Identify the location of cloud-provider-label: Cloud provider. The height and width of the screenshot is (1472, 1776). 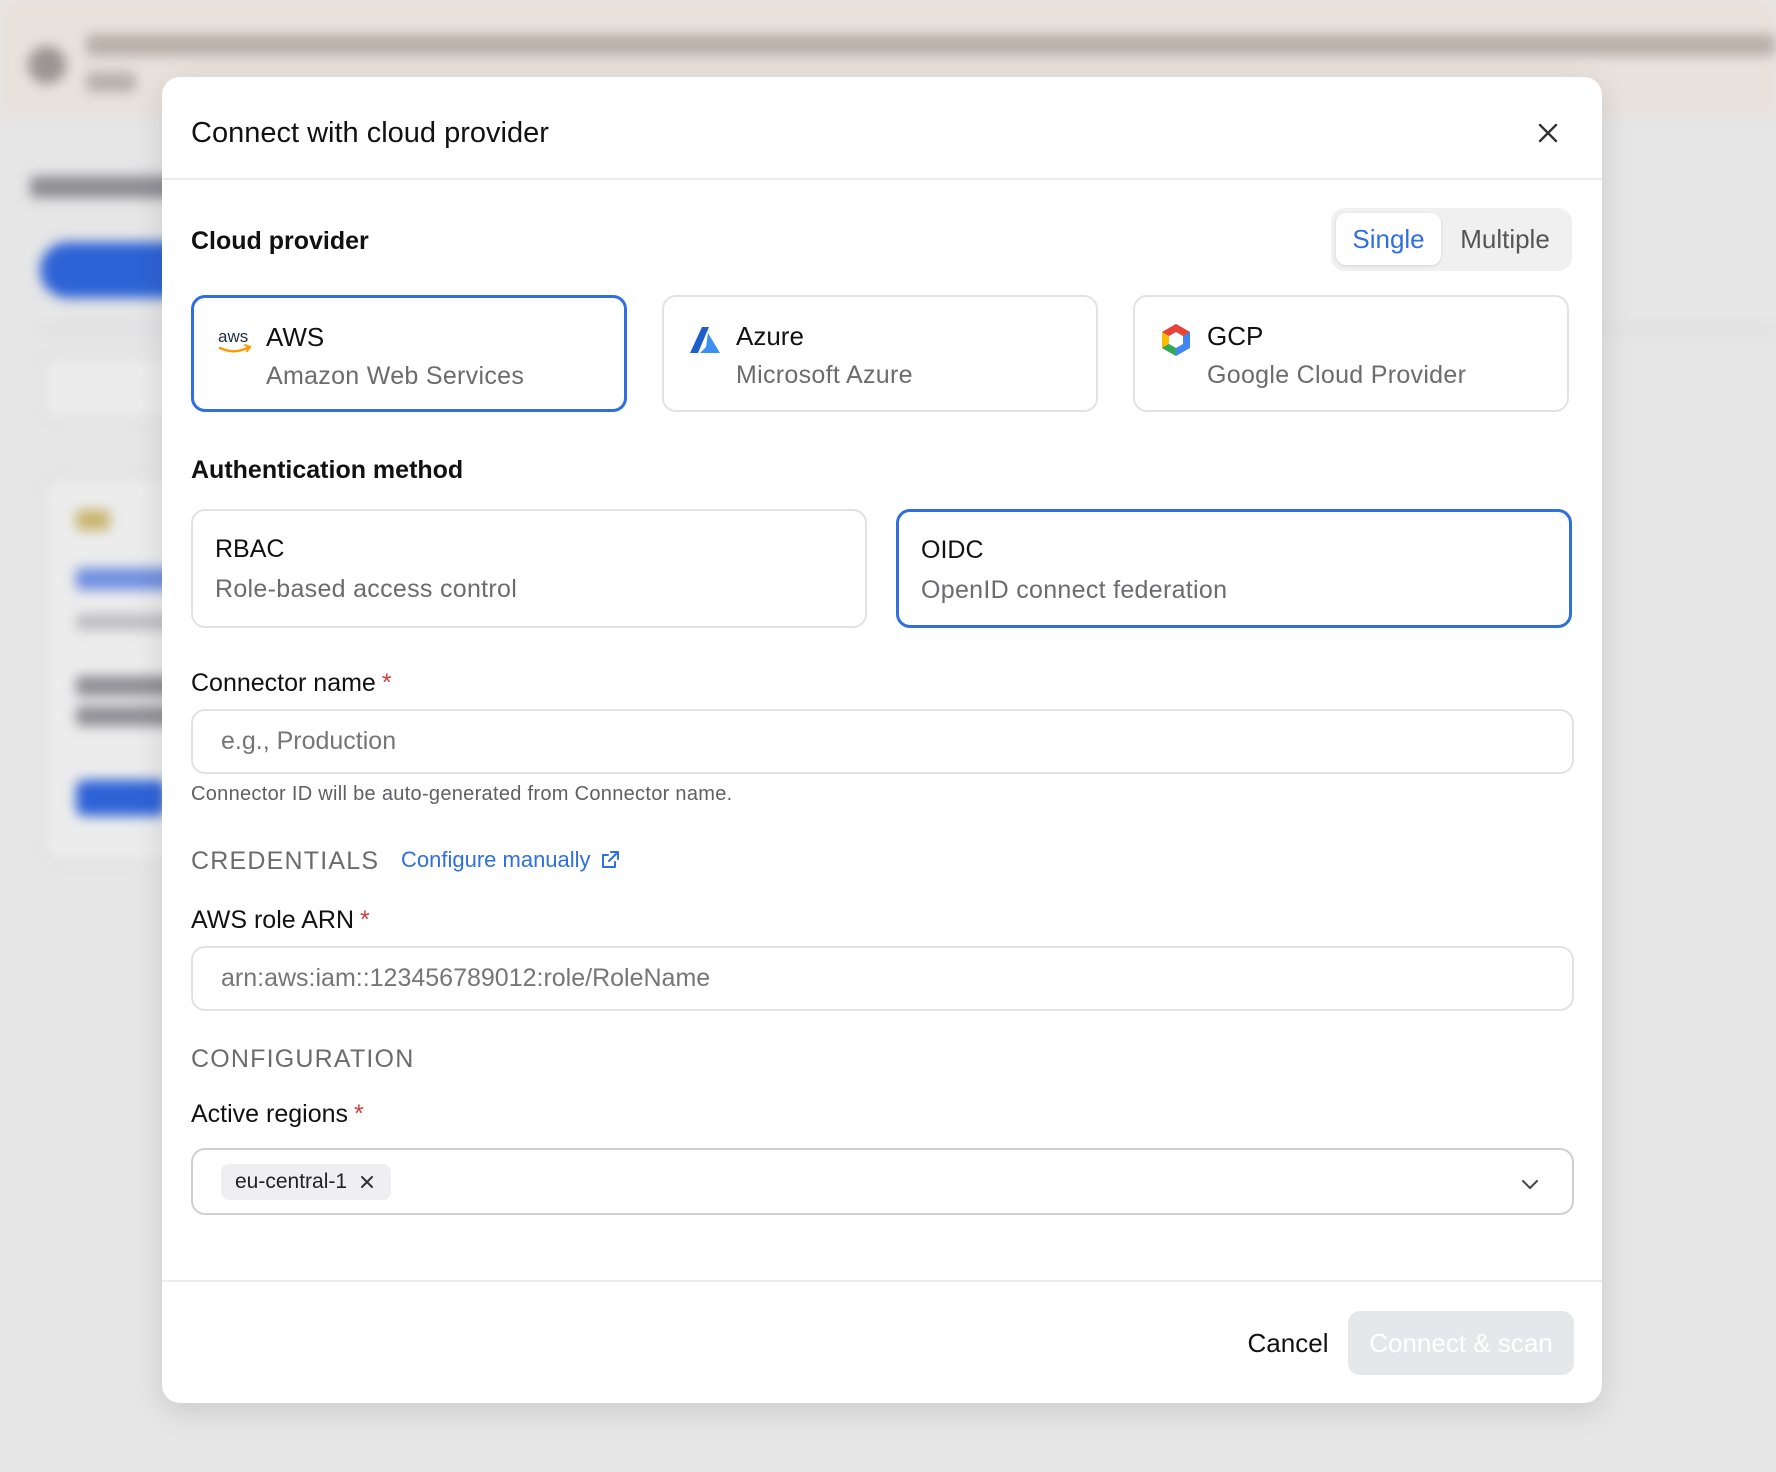
(280, 241).